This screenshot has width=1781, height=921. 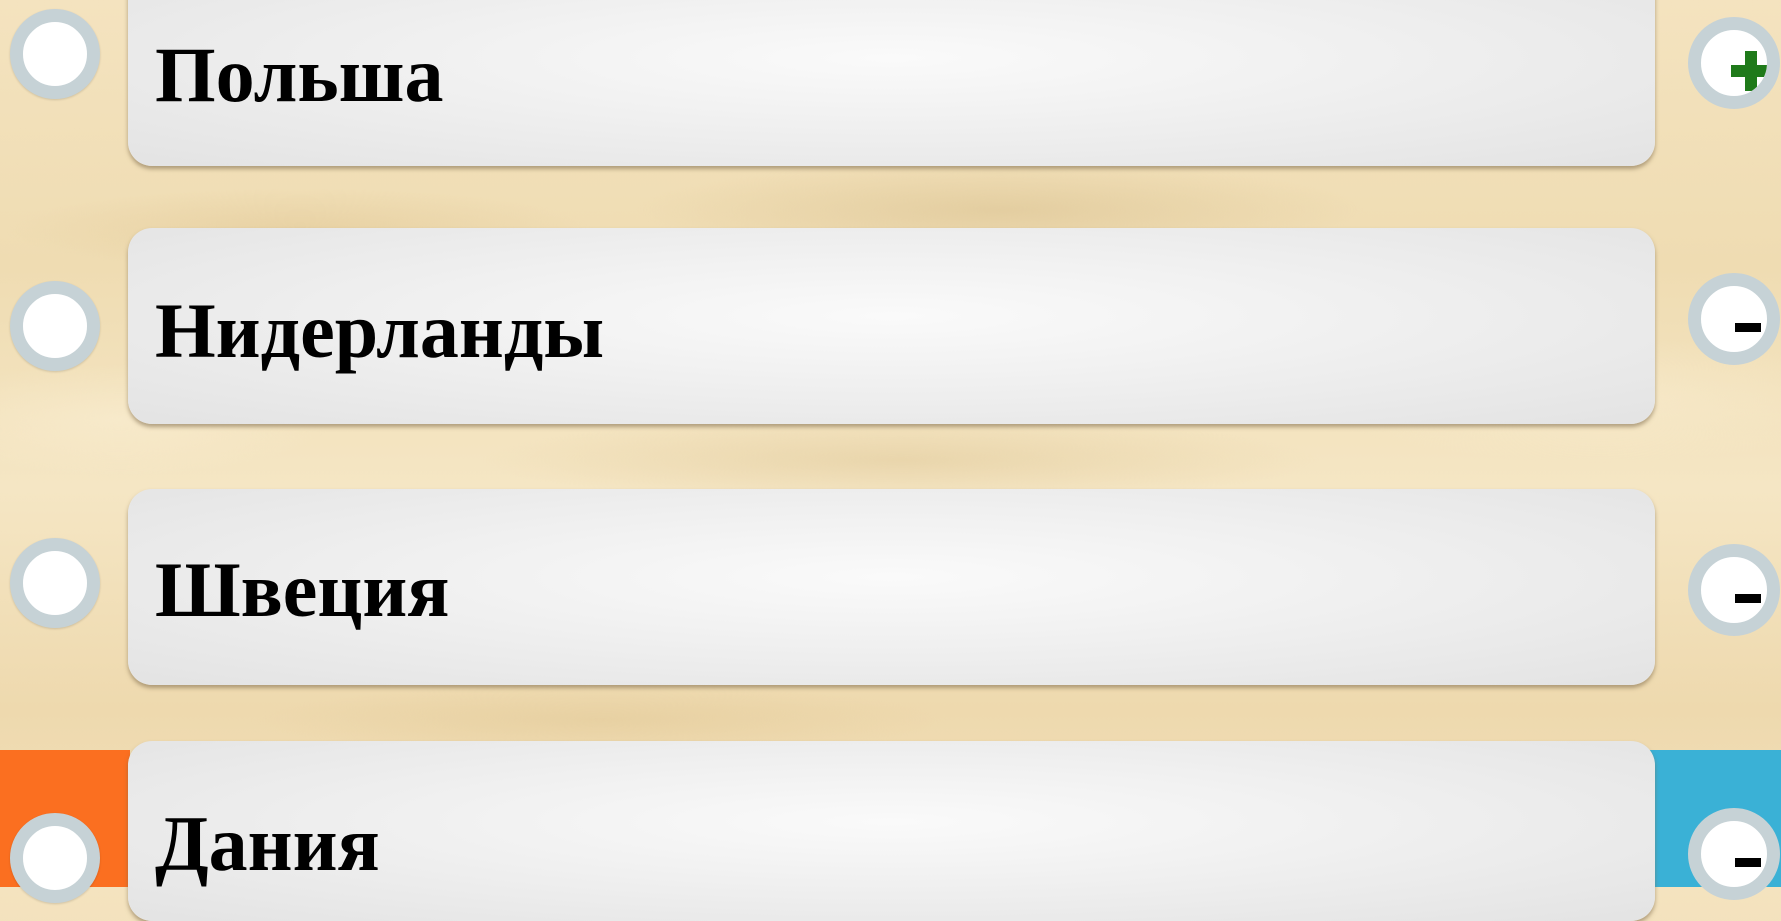 What do you see at coordinates (55, 326) in the screenshot?
I see `answer-2-radio` at bounding box center [55, 326].